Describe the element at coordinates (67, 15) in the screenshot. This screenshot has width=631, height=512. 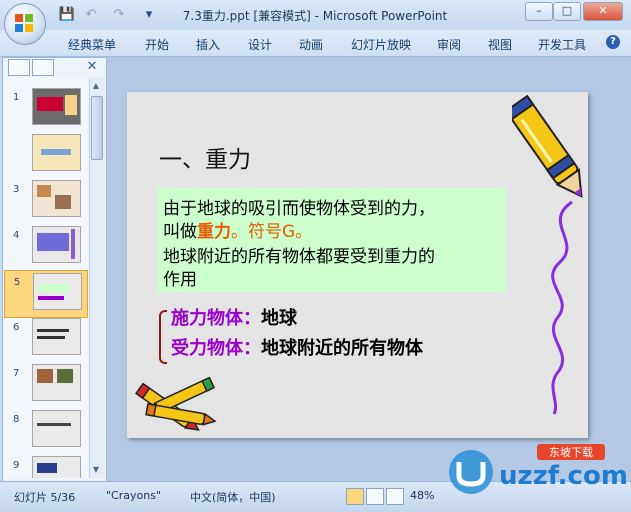
I see `save-icon: 💾` at that location.